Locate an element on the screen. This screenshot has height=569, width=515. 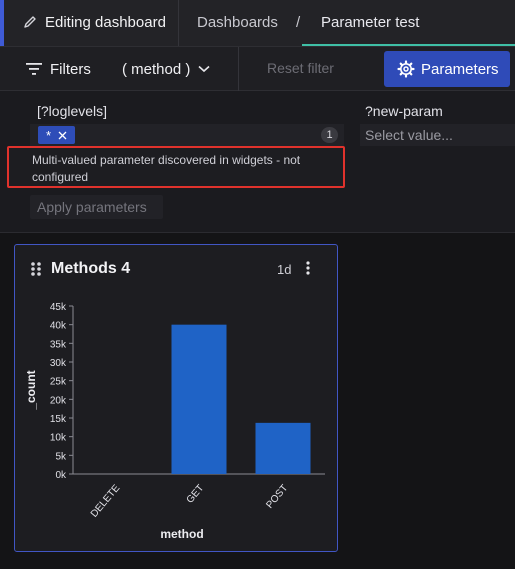
y-tick-label: 5k is located at coordinates (61, 456).